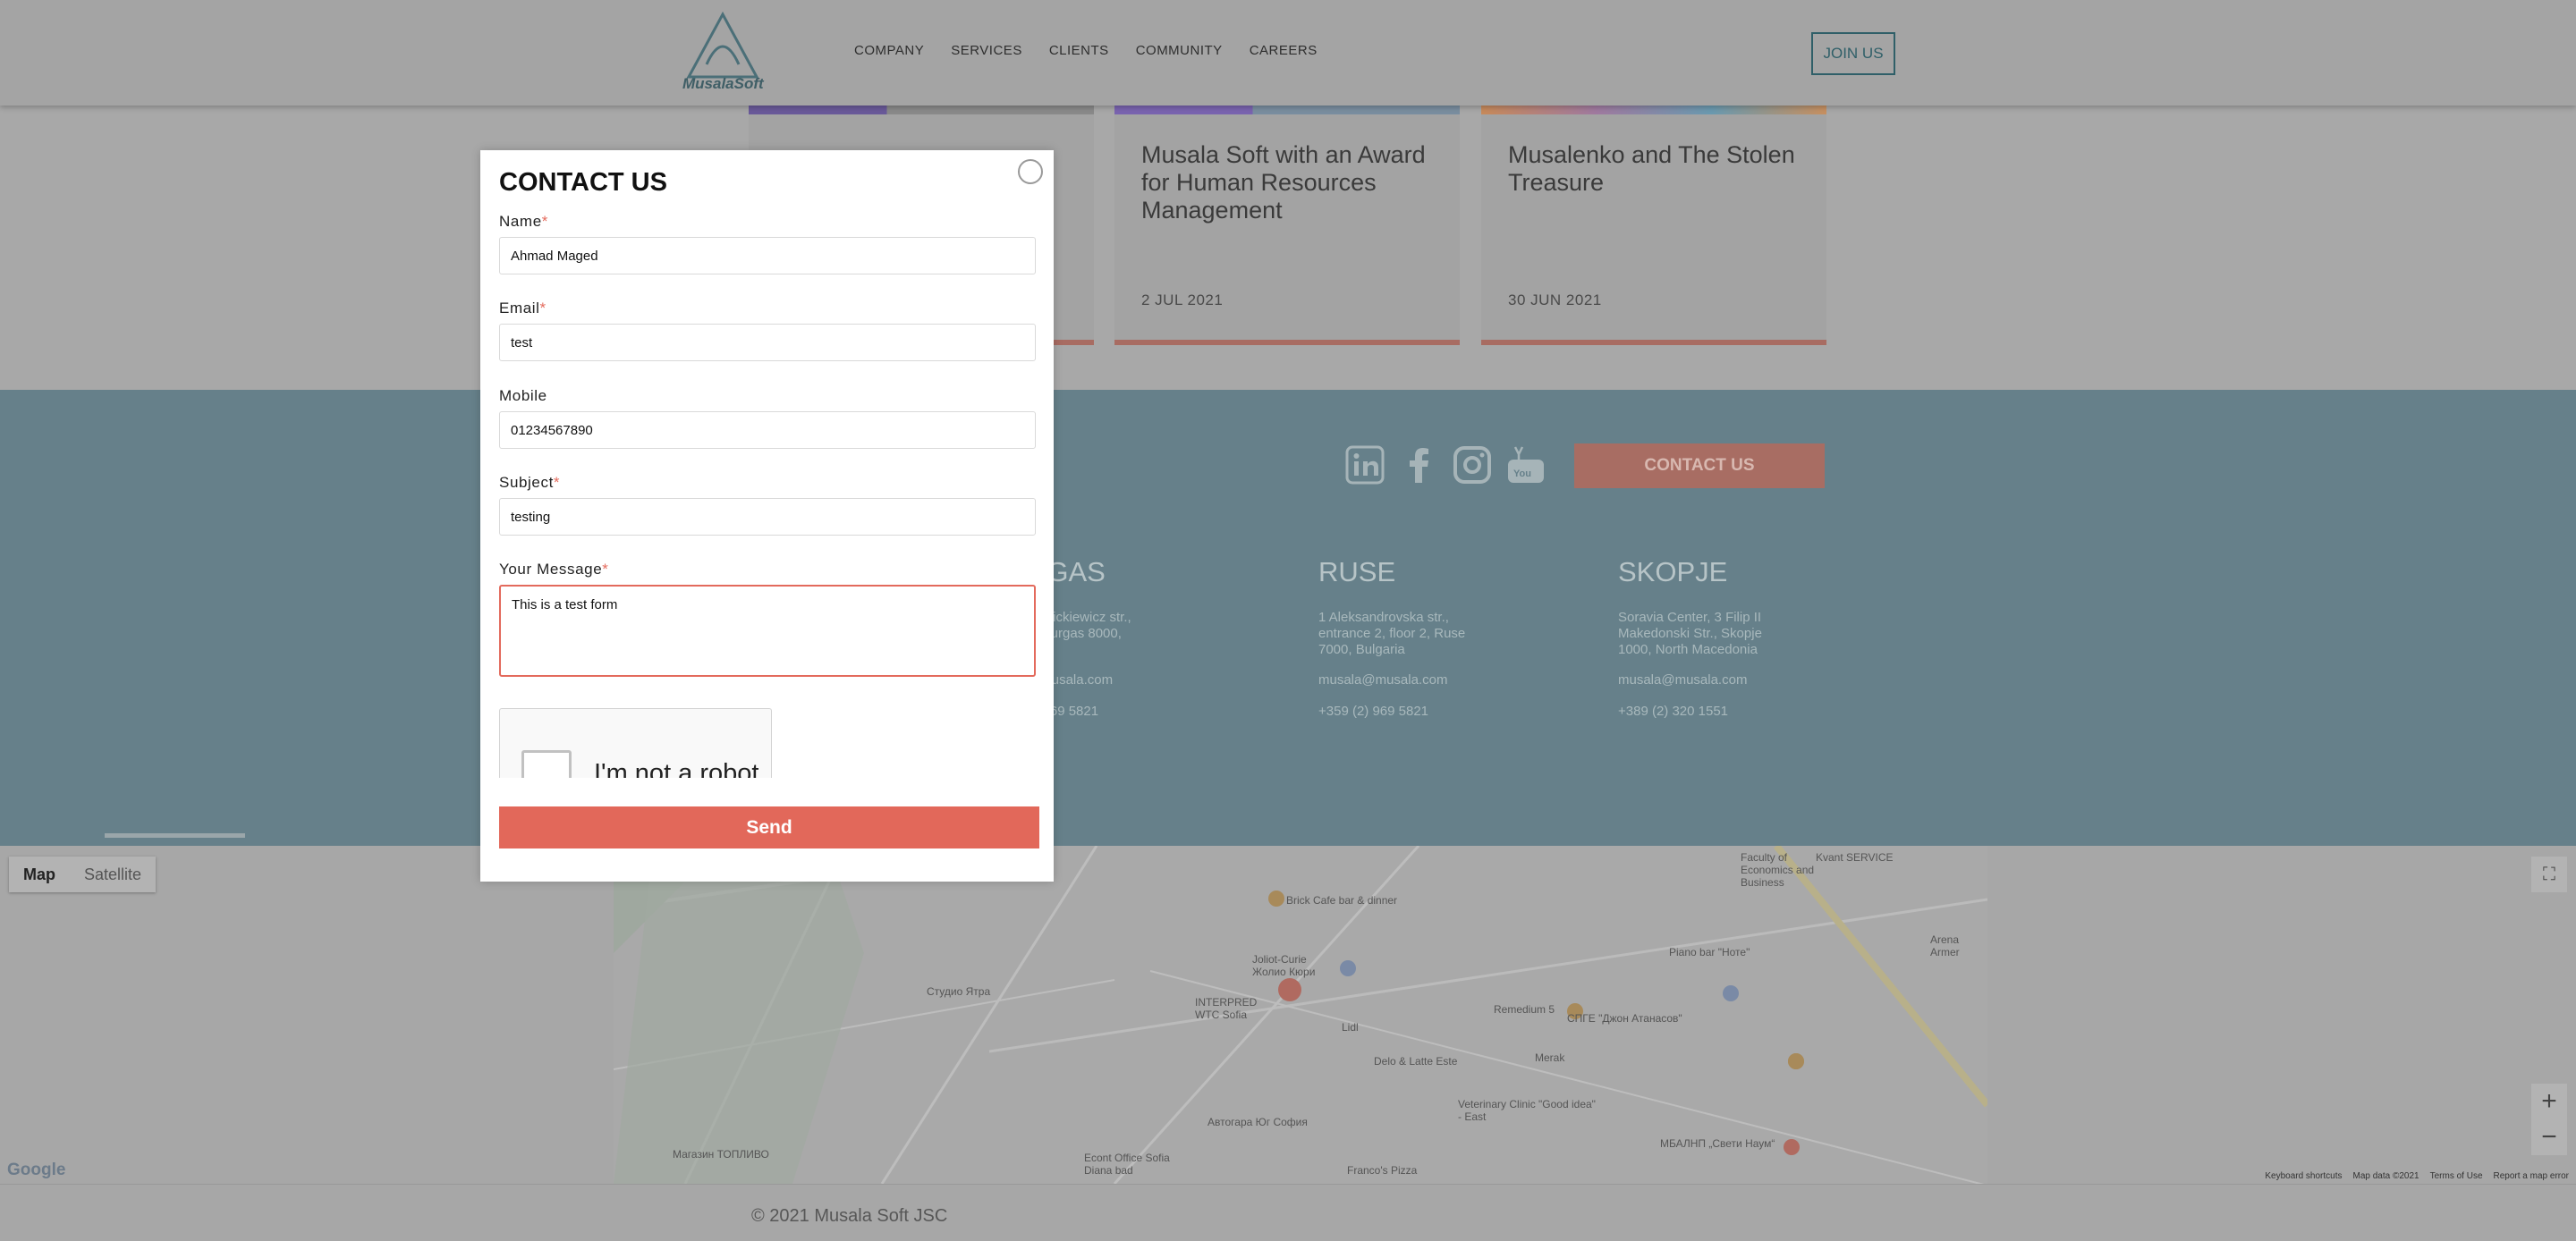 This screenshot has width=2576, height=1241. I want to click on youtube-icon: You, so click(1526, 465).